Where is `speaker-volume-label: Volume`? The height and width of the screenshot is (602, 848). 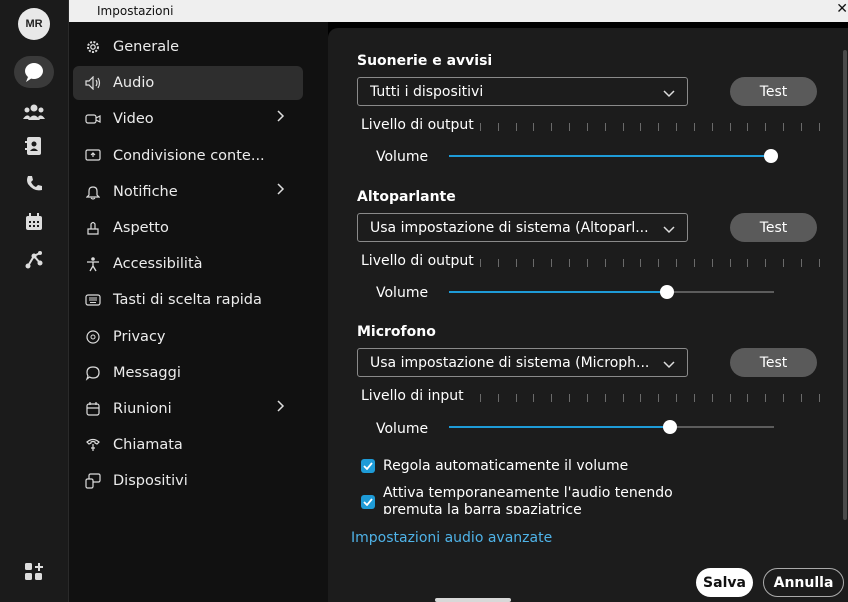 speaker-volume-label: Volume is located at coordinates (402, 293).